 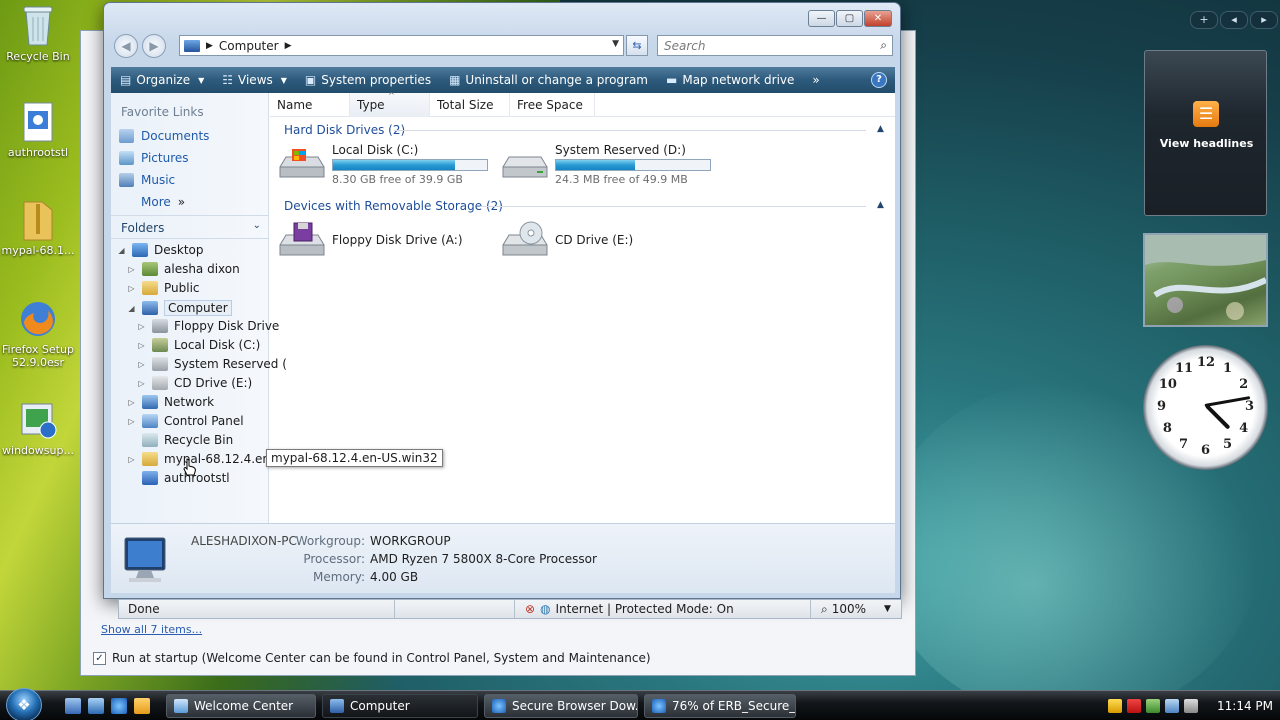 What do you see at coordinates (849, 18) in the screenshot?
I see `maximize-button: ▢` at bounding box center [849, 18].